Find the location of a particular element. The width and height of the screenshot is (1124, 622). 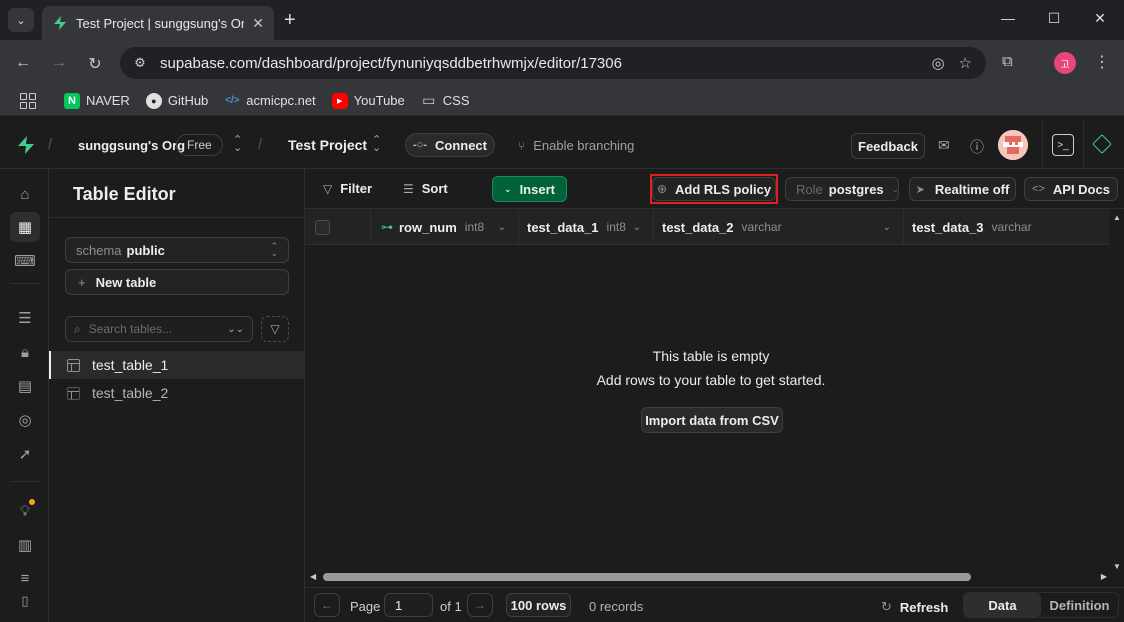

scrollbar-thumb is located at coordinates (647, 577).